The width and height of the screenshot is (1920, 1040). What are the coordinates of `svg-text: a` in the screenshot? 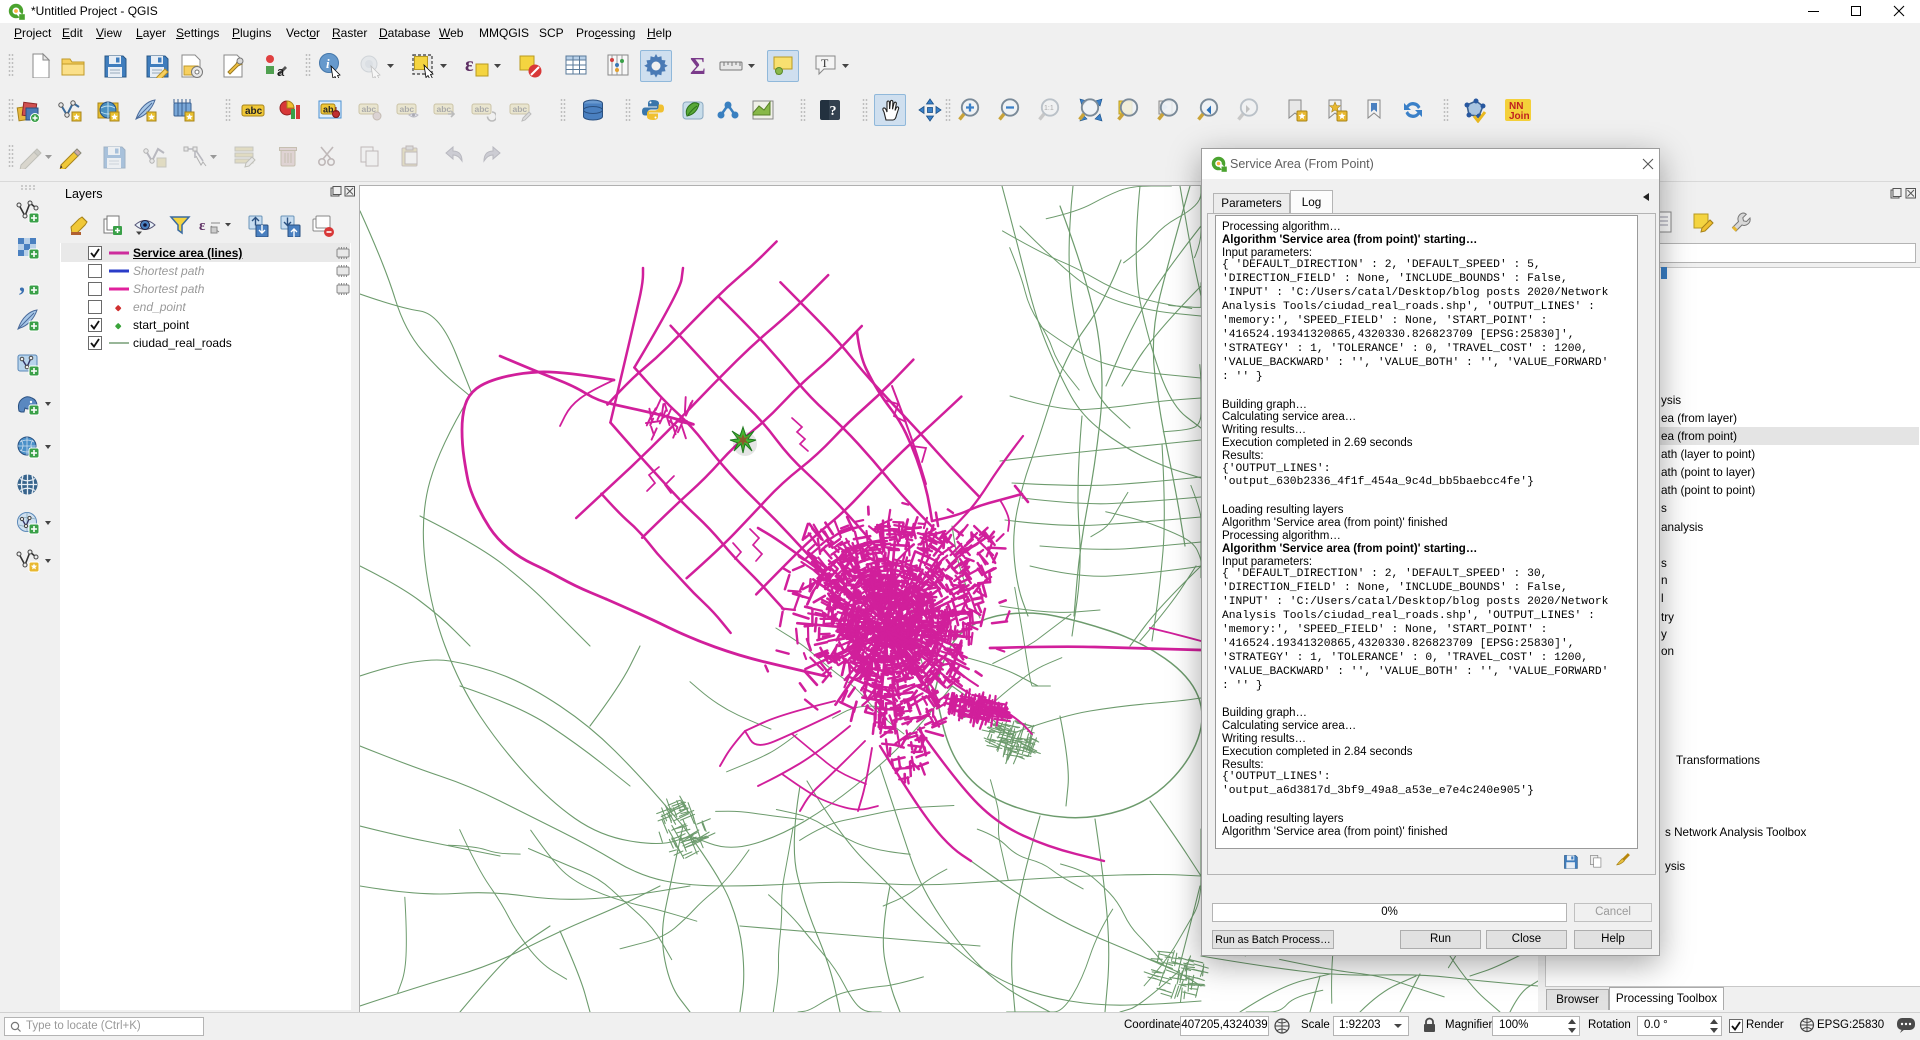 It's located at (281, 71).